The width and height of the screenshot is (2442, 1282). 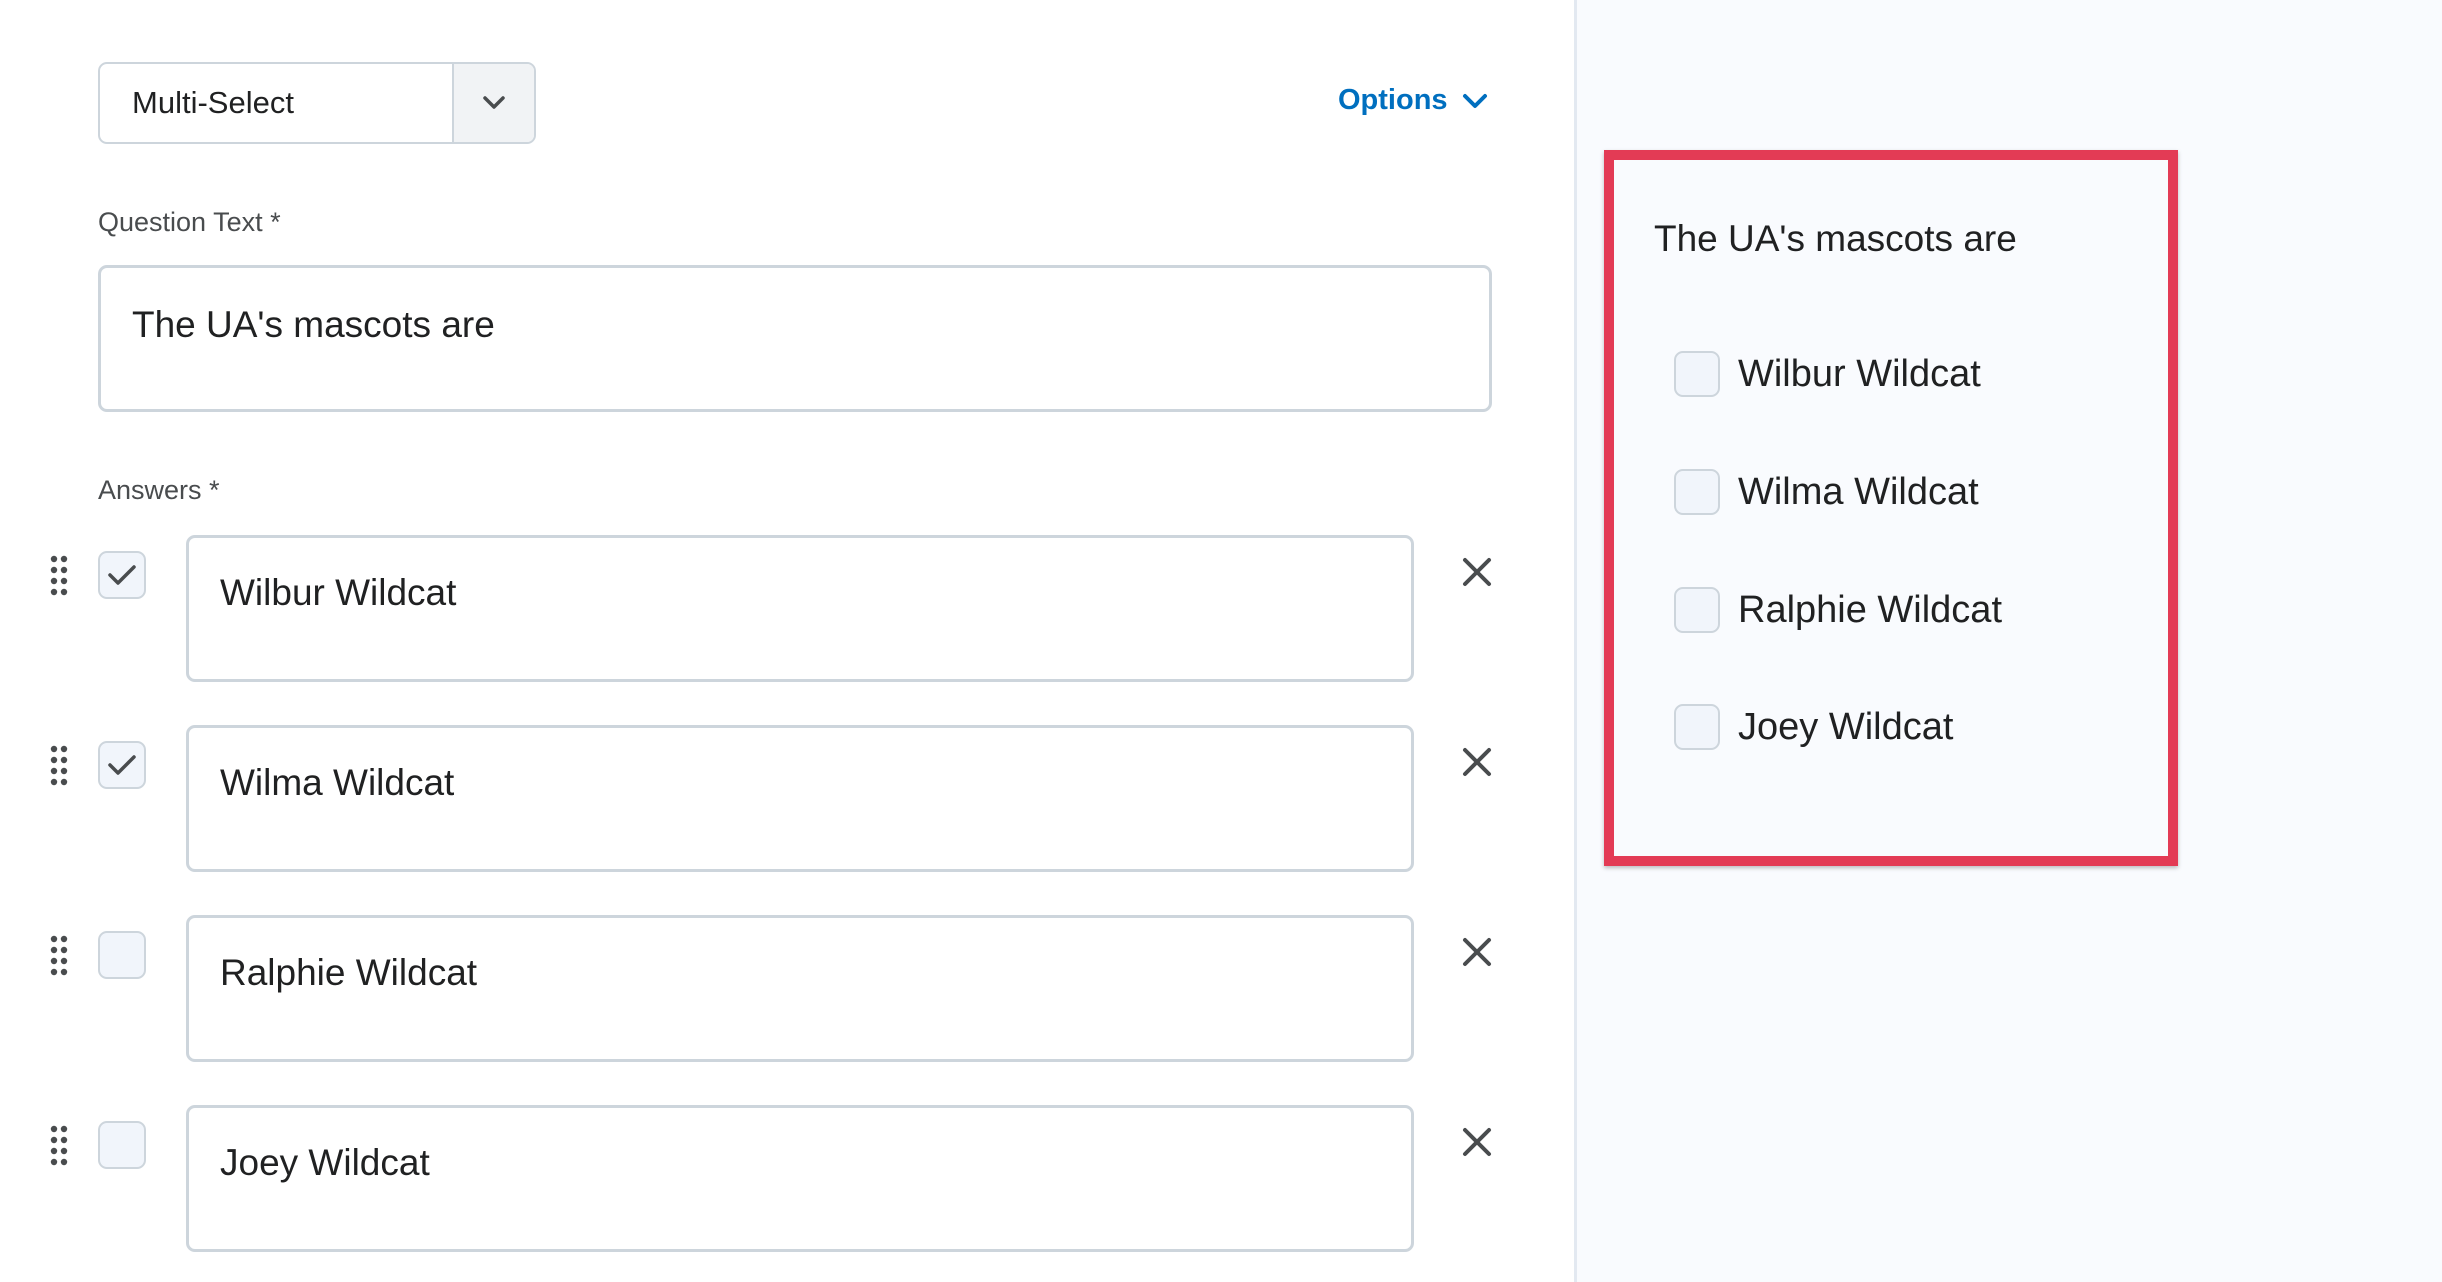 I want to click on question-text-label: Question Text *, so click(x=189, y=222).